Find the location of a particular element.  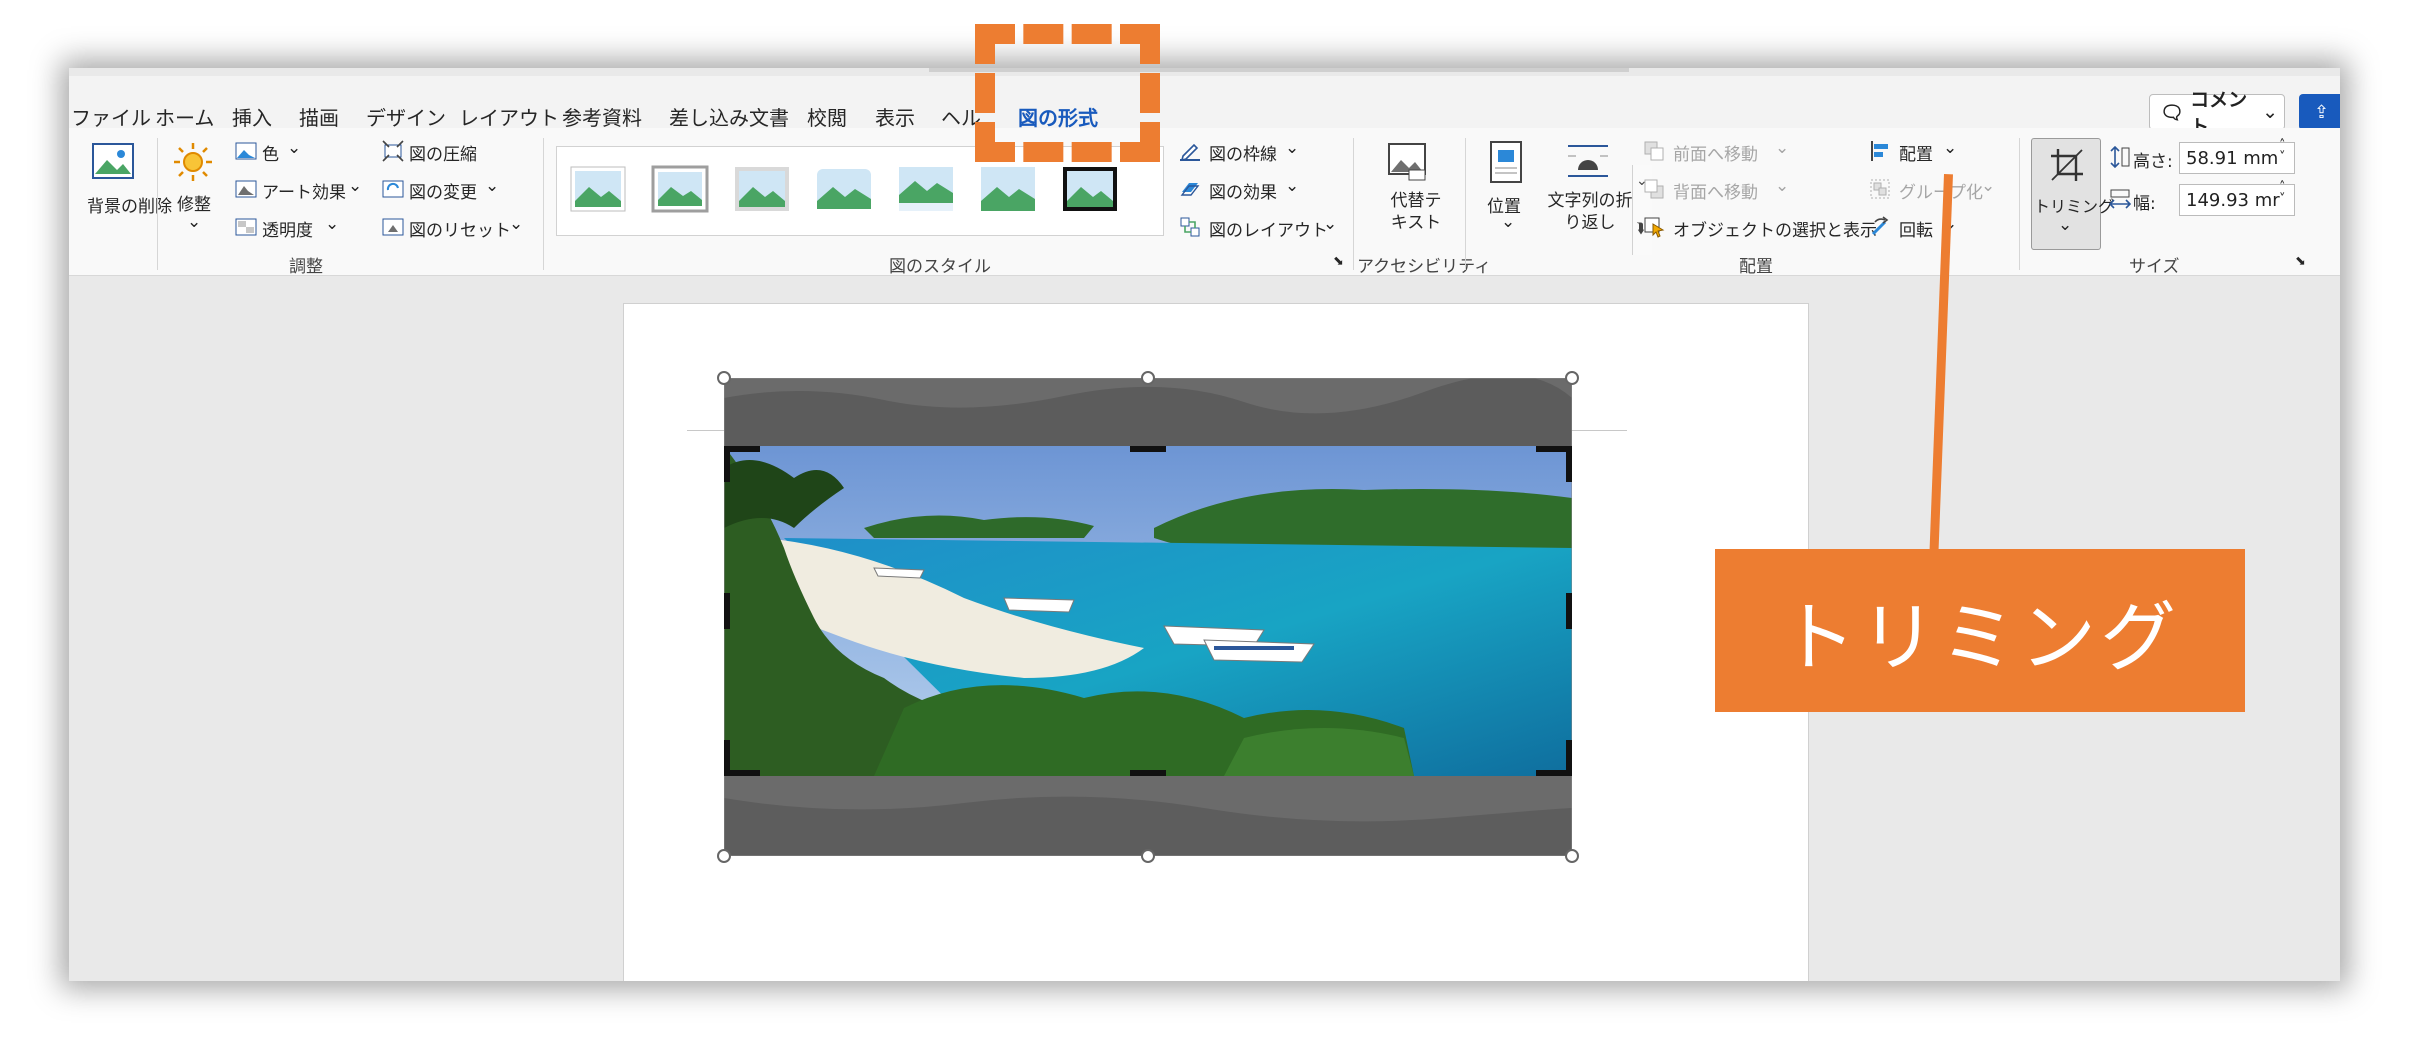

change-picture-icon is located at coordinates (393, 189).